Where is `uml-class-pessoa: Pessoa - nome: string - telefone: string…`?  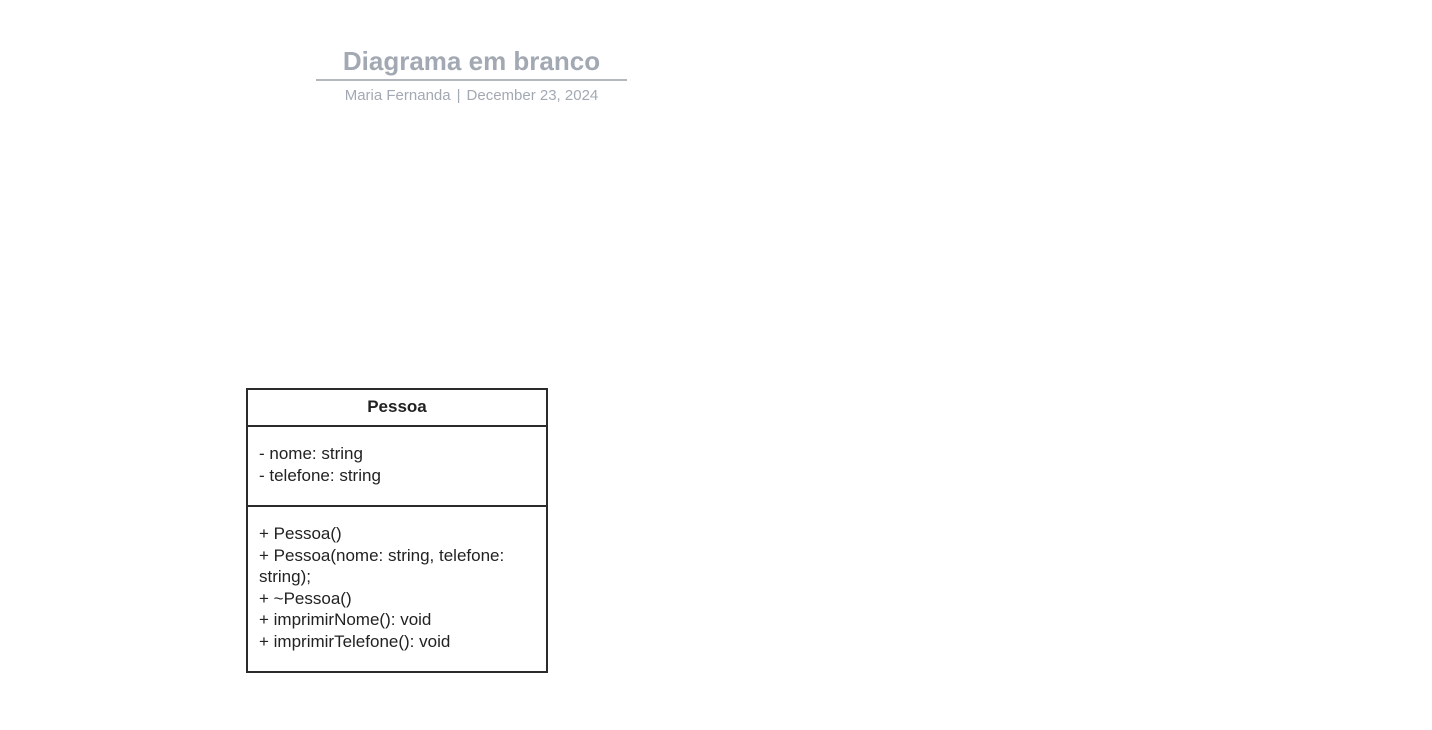 uml-class-pessoa: Pessoa - nome: string - telefone: string… is located at coordinates (397, 530).